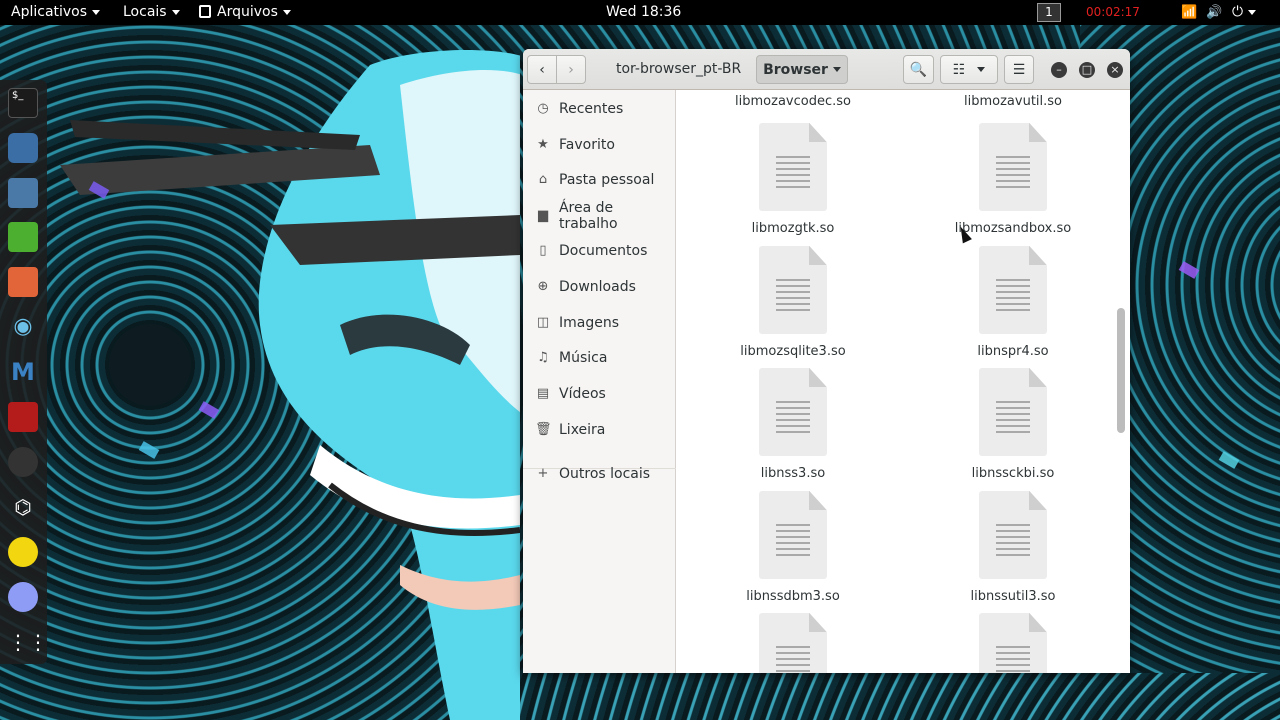  I want to click on torch-icon, so click(23, 552).